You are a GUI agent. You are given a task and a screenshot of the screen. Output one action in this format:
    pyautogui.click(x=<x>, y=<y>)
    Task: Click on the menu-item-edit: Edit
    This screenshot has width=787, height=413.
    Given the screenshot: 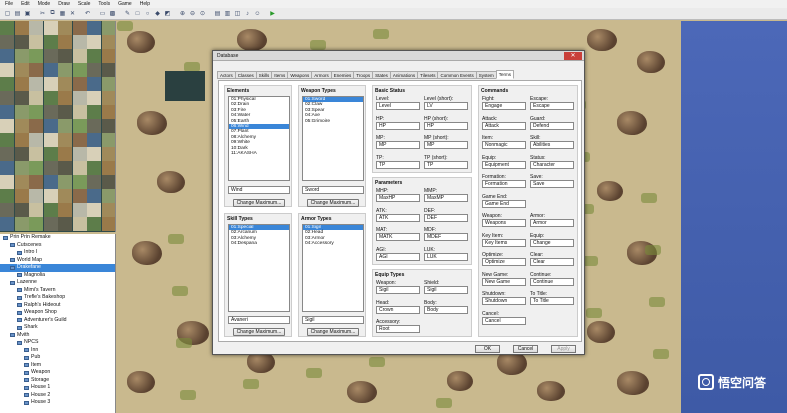 What is the action you would take?
    pyautogui.click(x=25, y=4)
    